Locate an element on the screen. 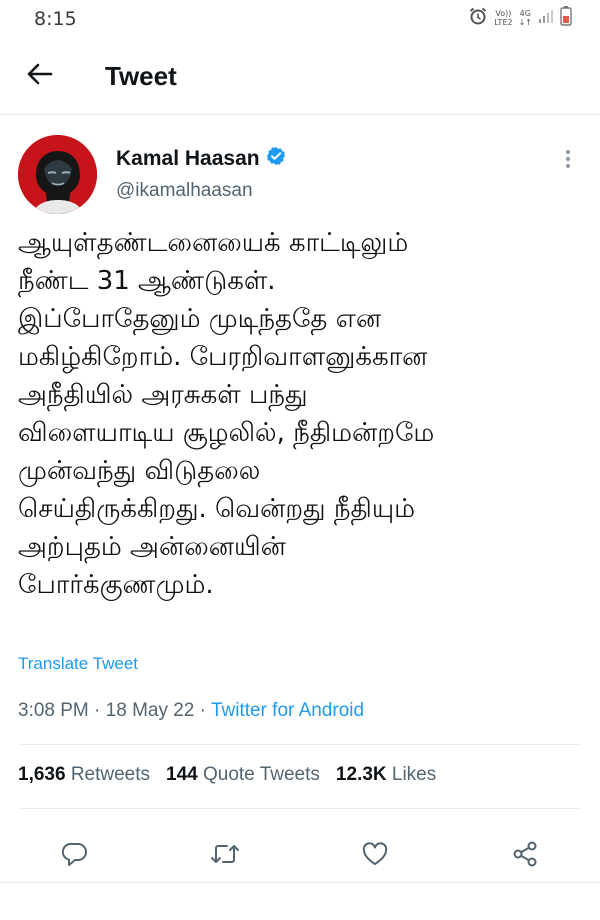 The width and height of the screenshot is (600, 920). retweets-count: 1,636 is located at coordinates (42, 774).